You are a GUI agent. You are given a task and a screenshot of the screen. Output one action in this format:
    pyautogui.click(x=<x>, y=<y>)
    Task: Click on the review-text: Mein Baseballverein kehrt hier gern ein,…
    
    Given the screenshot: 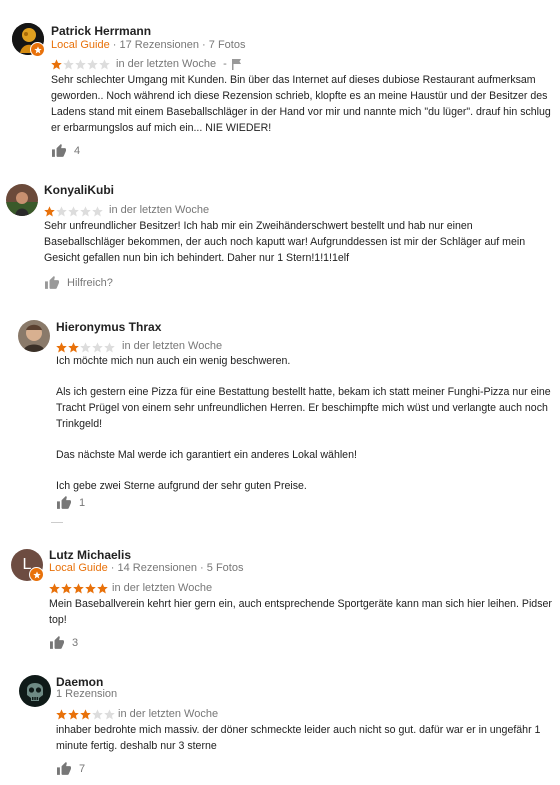 What is the action you would take?
    pyautogui.click(x=301, y=612)
    